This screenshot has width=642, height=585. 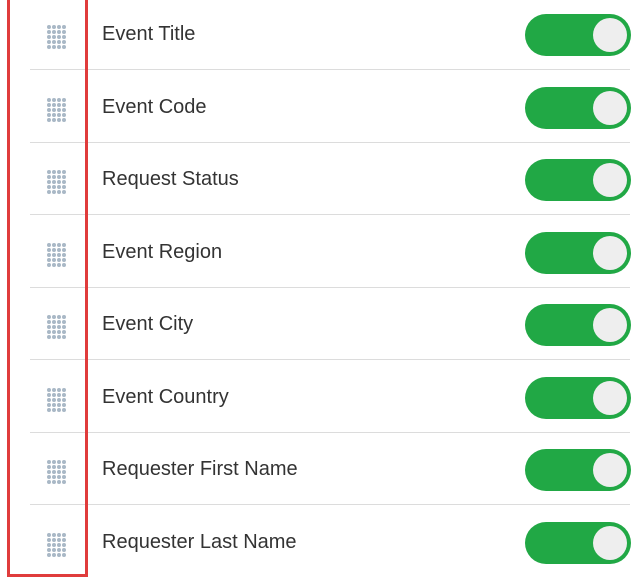 I want to click on field-label: Event Title, so click(x=149, y=34).